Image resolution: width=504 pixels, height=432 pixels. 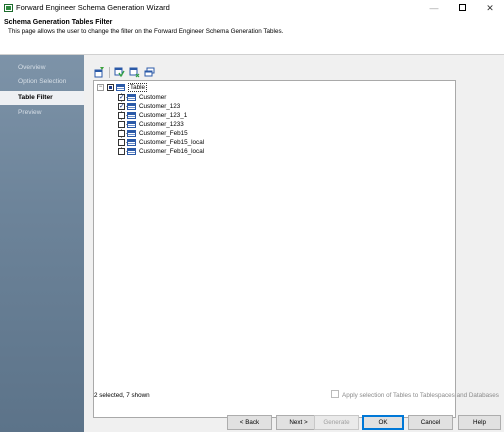 I want to click on tree-item: Customer, so click(x=142, y=97).